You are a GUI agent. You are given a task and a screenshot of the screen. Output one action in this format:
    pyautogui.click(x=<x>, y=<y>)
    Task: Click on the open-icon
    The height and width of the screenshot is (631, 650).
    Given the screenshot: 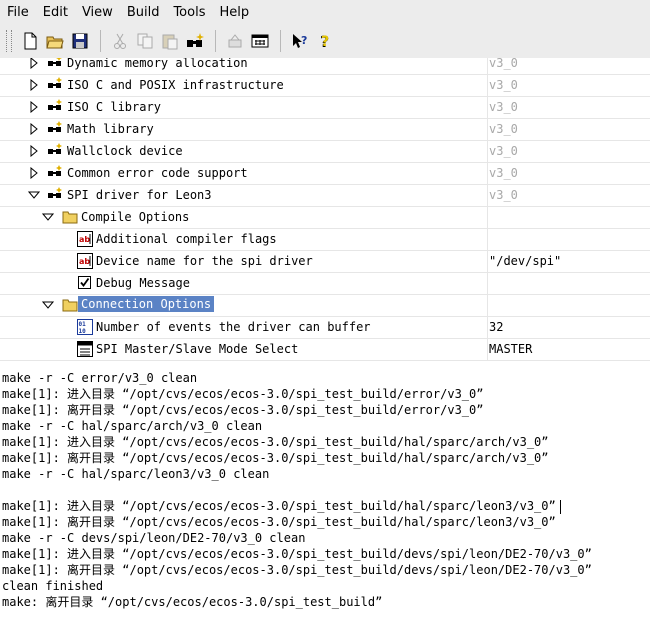 What is the action you would take?
    pyautogui.click(x=55, y=41)
    